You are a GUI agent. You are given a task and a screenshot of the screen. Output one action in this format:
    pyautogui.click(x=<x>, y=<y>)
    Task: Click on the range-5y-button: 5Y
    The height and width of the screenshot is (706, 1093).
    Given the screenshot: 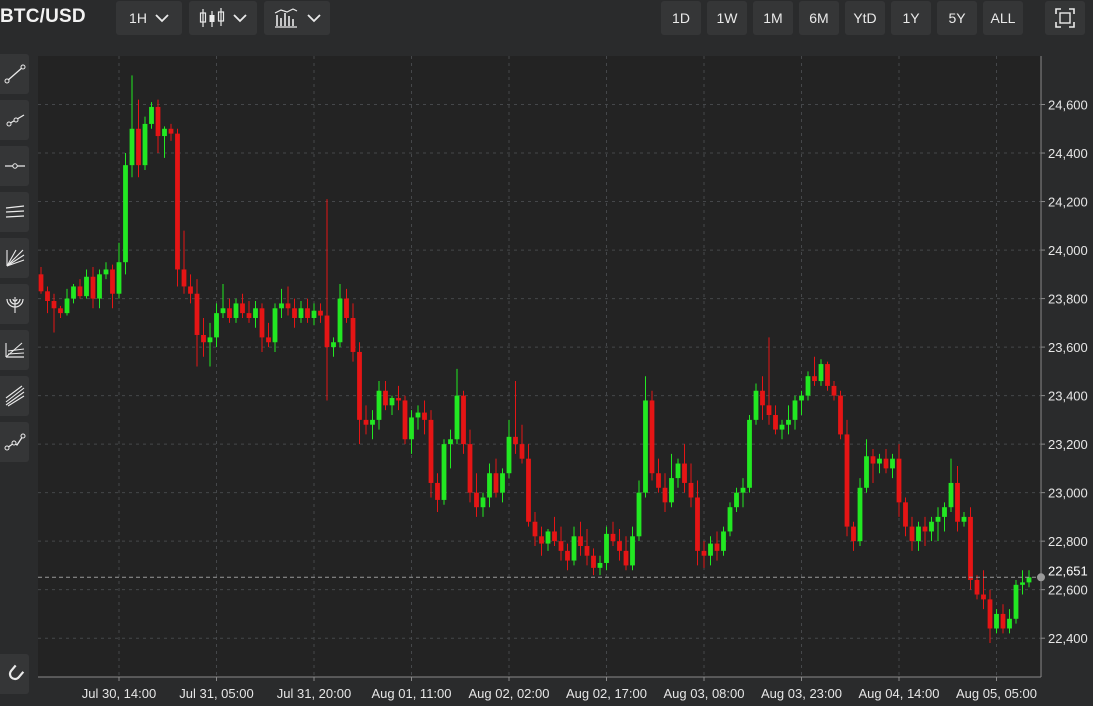 What is the action you would take?
    pyautogui.click(x=957, y=18)
    